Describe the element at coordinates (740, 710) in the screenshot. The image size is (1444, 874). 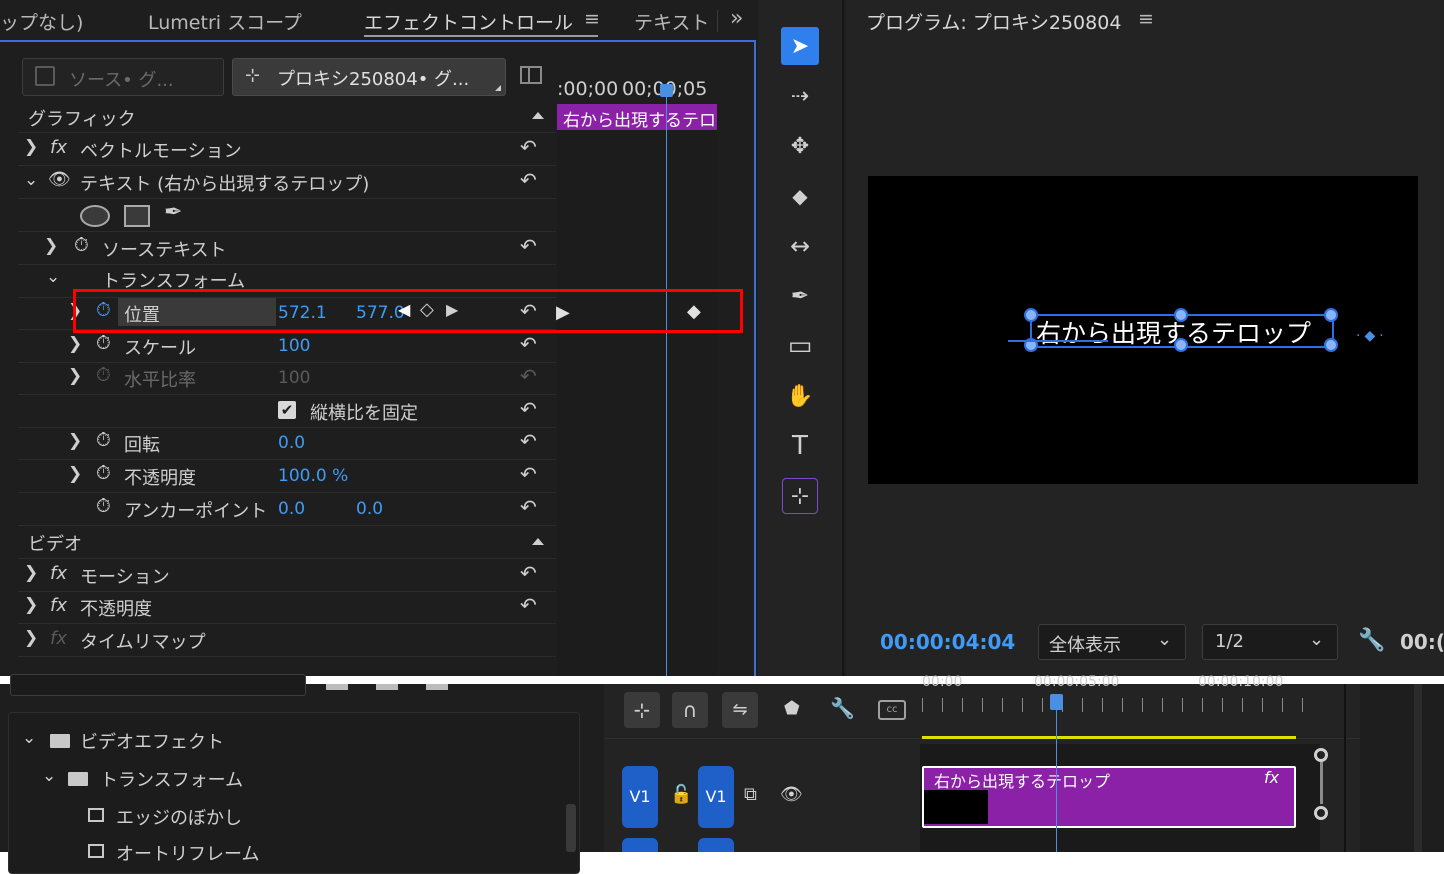
I see `linked-selection-icon: ⇋` at that location.